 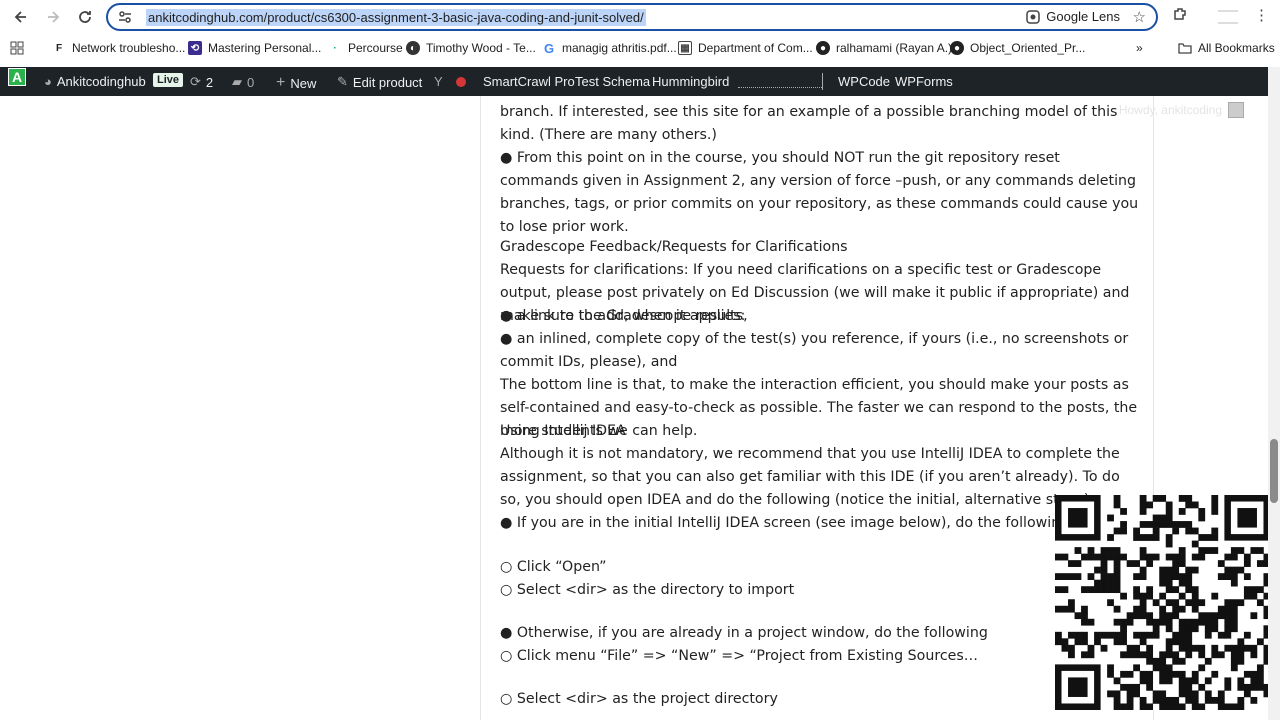 I want to click on site-logo-icon: A, so click(x=17, y=77).